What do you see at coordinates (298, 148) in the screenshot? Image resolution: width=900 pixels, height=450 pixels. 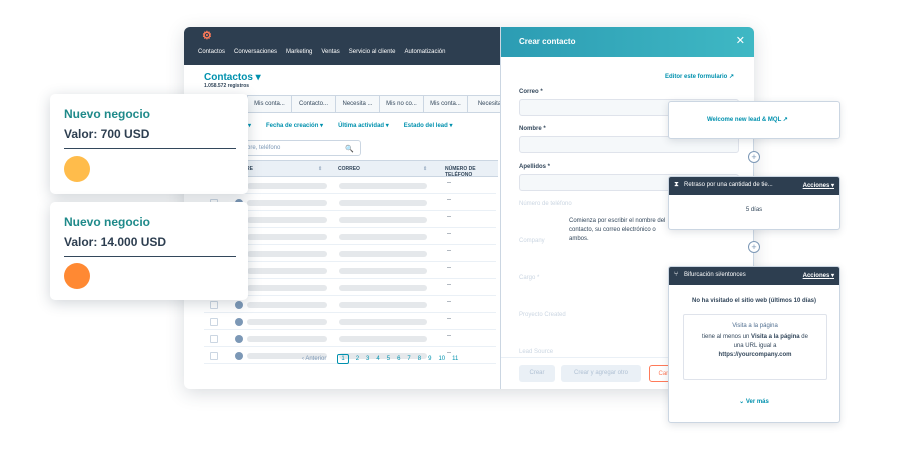 I see `search-input: bre, teléfono 🔍` at bounding box center [298, 148].